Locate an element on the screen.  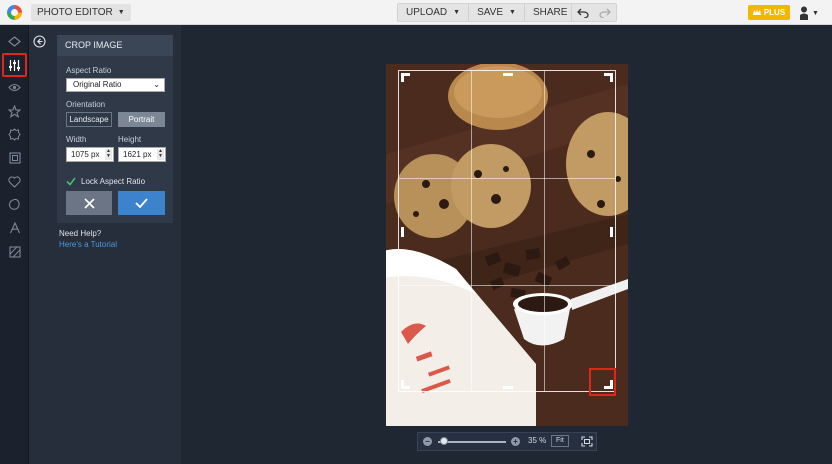
chevron-down-icon: ⌄ is located at coordinates (156, 84).